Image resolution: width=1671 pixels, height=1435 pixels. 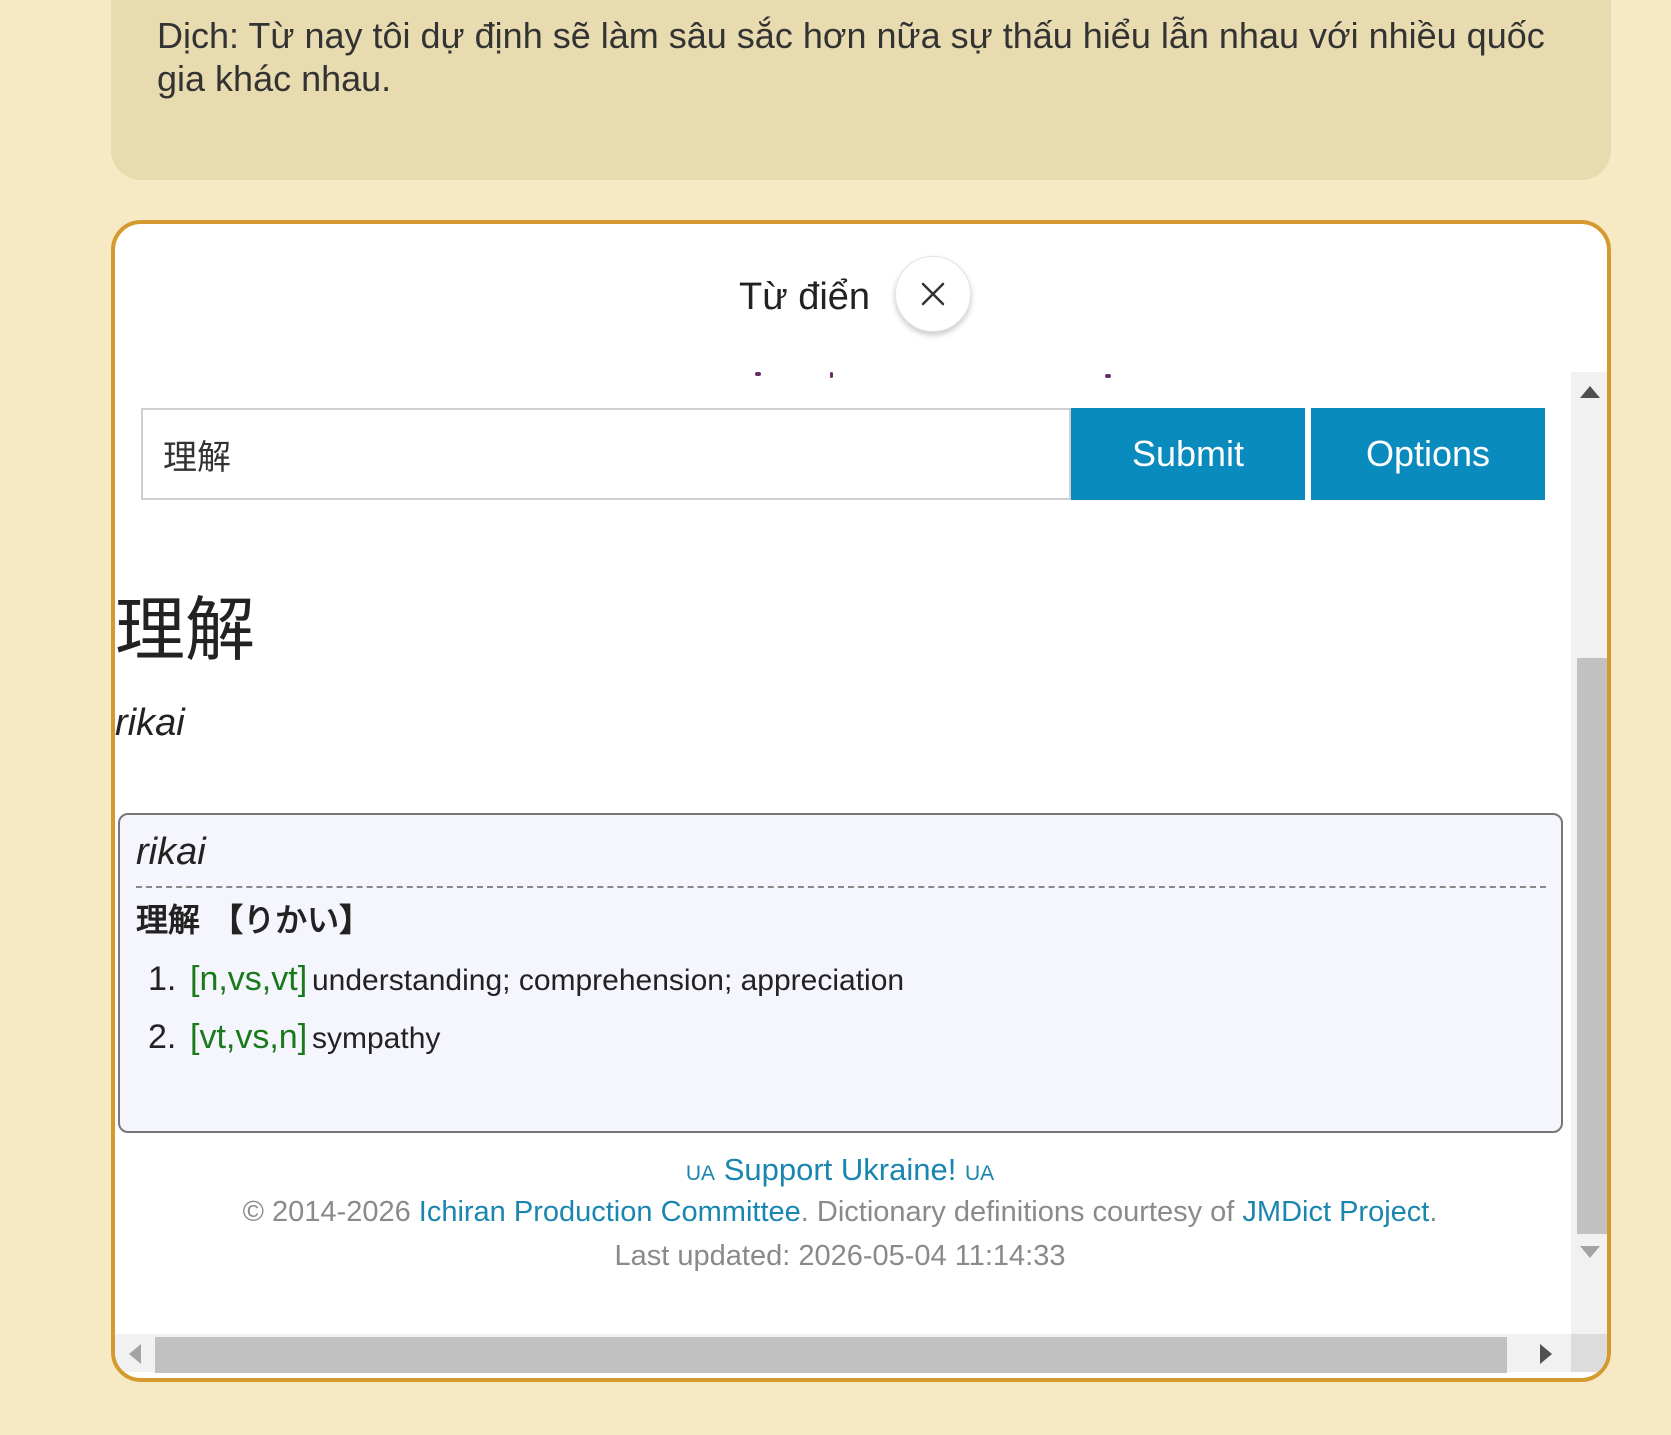 I want to click on support-ukraine-link: Support Ukraine!, so click(x=840, y=1169).